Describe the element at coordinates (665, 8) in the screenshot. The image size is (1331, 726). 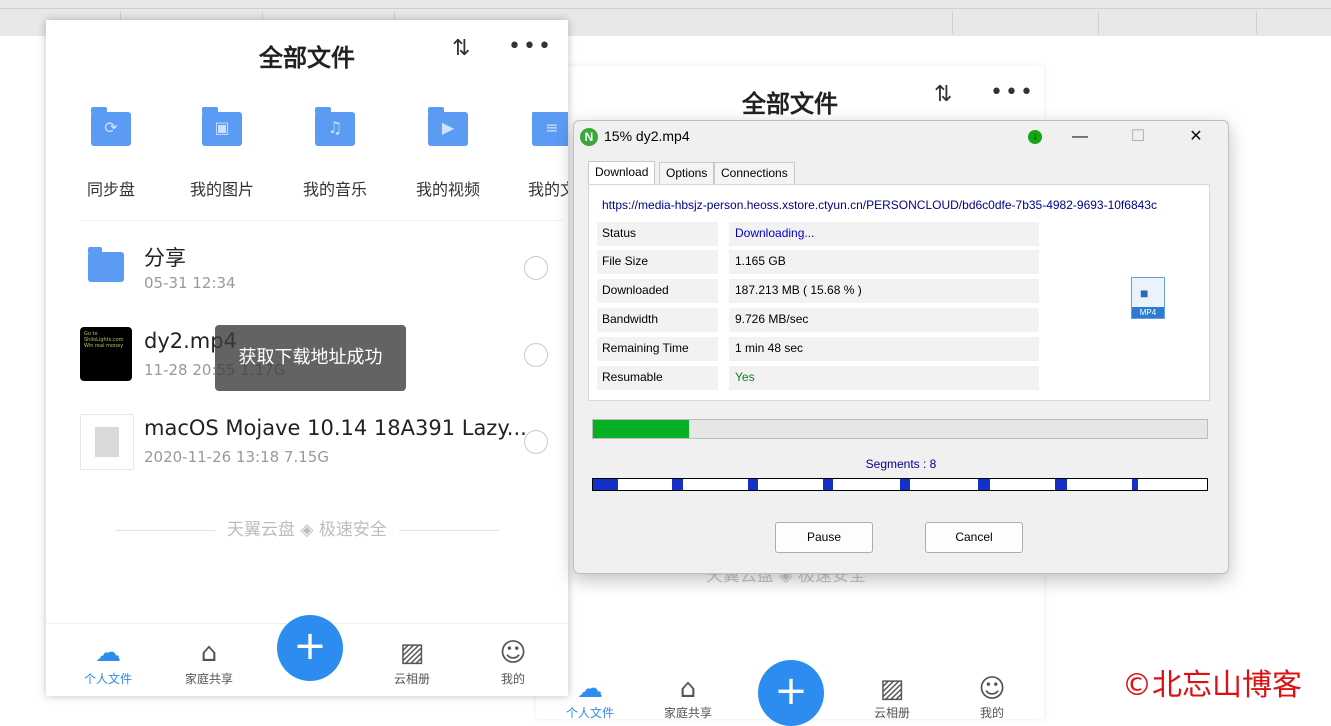
I see `strip-line` at that location.